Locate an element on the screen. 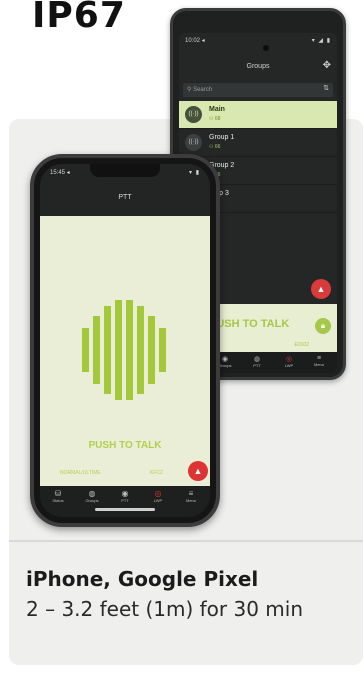  sort-icon: ⇅ is located at coordinates (326, 88).